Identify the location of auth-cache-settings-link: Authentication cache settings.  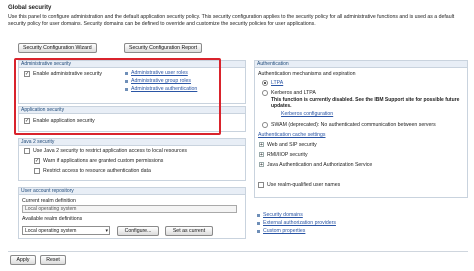
(291, 135).